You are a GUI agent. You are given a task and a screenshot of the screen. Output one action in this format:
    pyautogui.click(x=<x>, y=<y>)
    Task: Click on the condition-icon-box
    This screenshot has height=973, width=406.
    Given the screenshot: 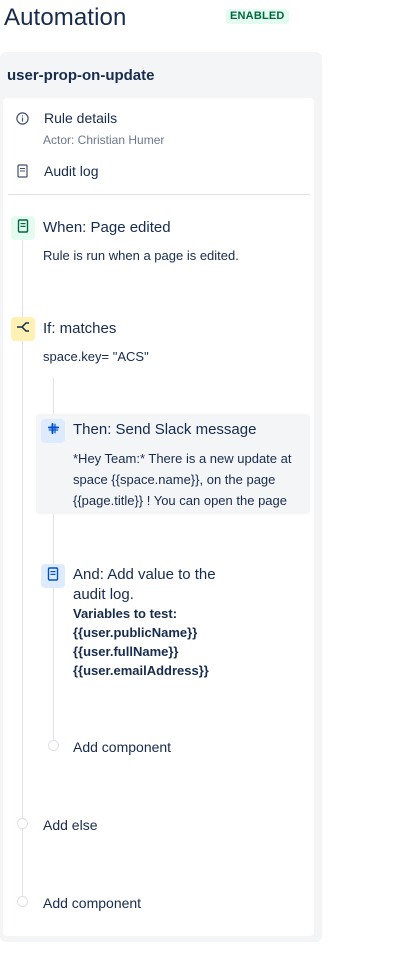 What is the action you would take?
    pyautogui.click(x=23, y=329)
    